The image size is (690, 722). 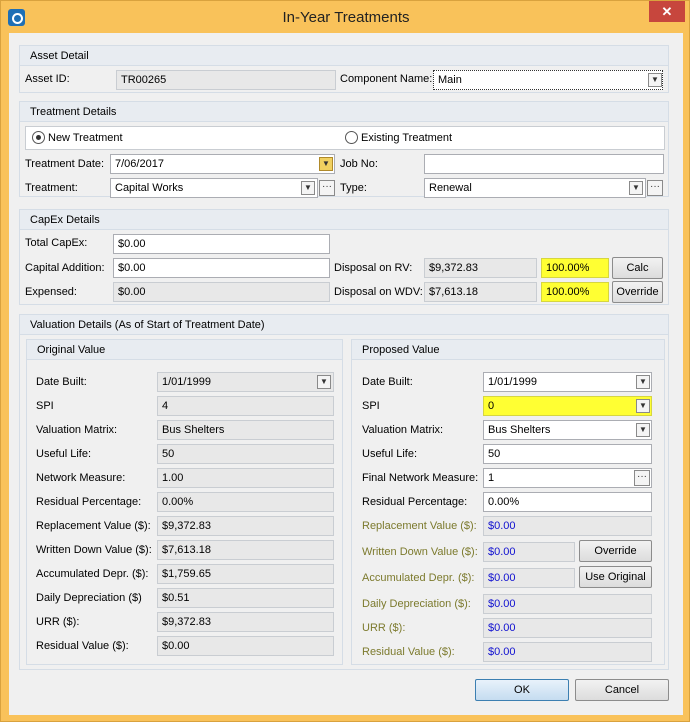 What do you see at coordinates (401, 350) in the screenshot?
I see `proposed-value-header: Proposed Value` at bounding box center [401, 350].